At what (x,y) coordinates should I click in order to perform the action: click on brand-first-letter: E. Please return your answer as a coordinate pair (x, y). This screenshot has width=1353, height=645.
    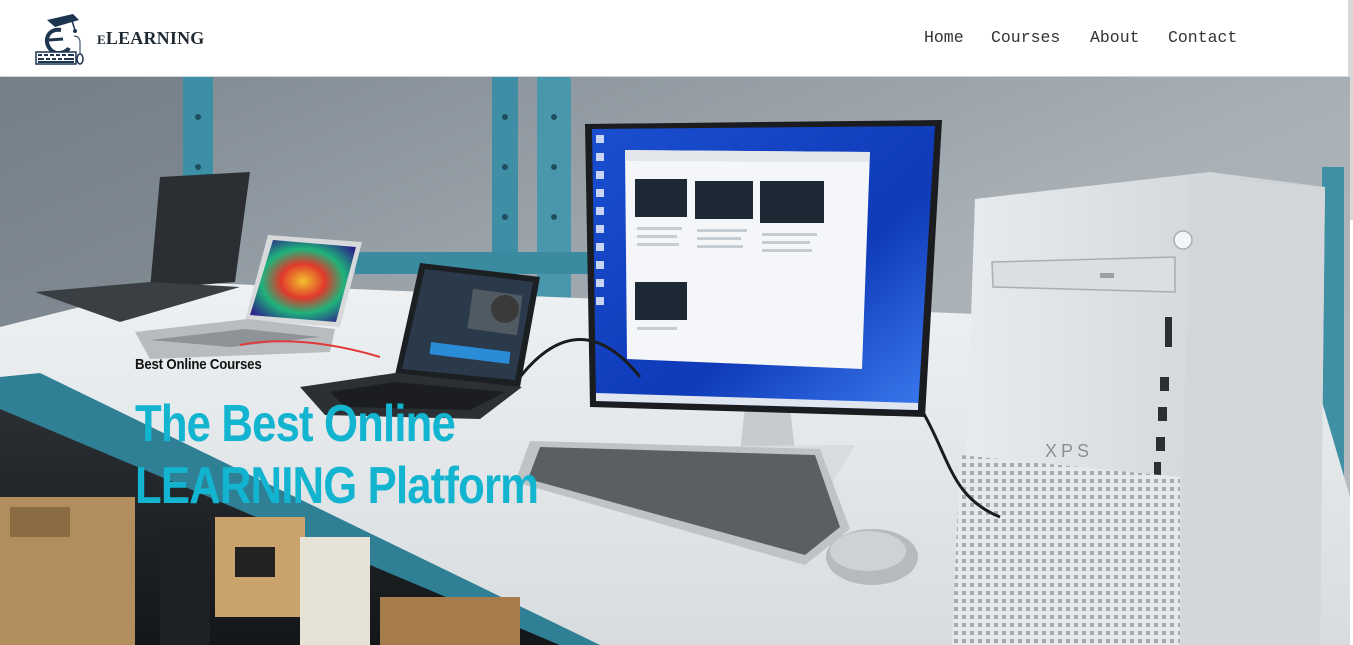
    Looking at the image, I should click on (101, 39).